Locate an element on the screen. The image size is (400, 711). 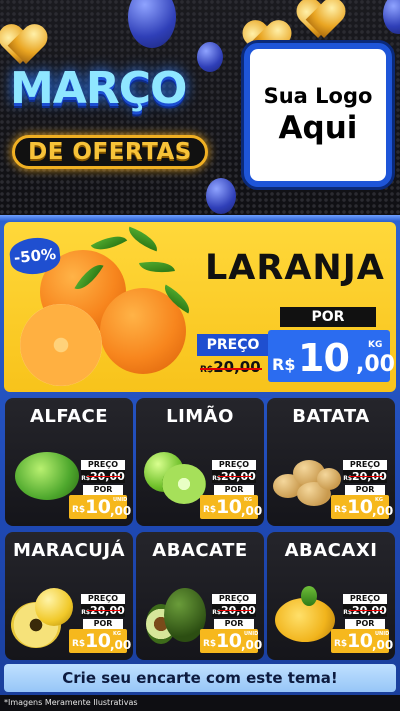
title-de-ofertas-text: DE OFERTAS is located at coordinates (110, 152).